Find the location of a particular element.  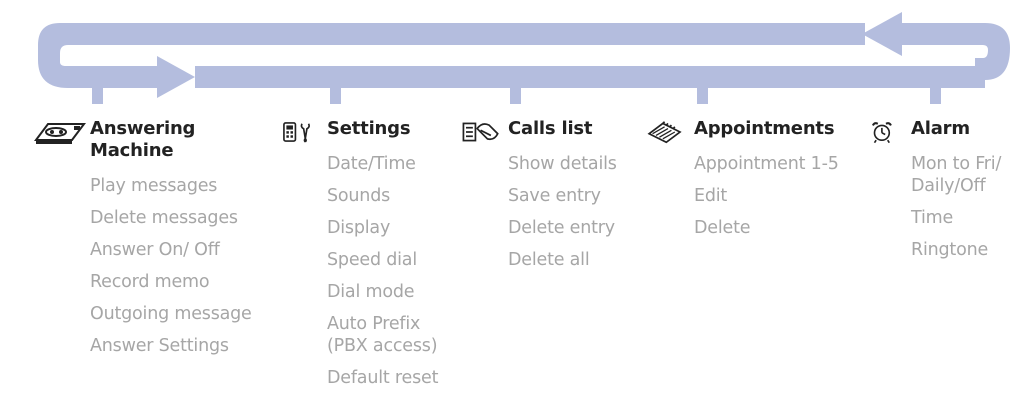

connector-answering-machine is located at coordinates (97, 96).